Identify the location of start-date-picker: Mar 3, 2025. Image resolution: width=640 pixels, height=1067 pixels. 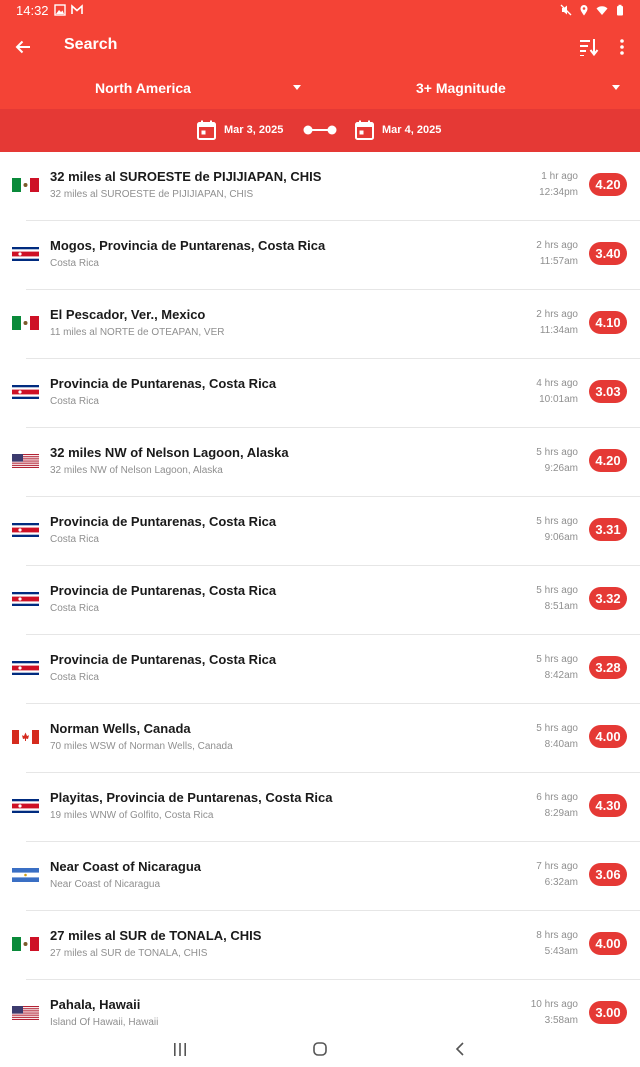
(240, 130).